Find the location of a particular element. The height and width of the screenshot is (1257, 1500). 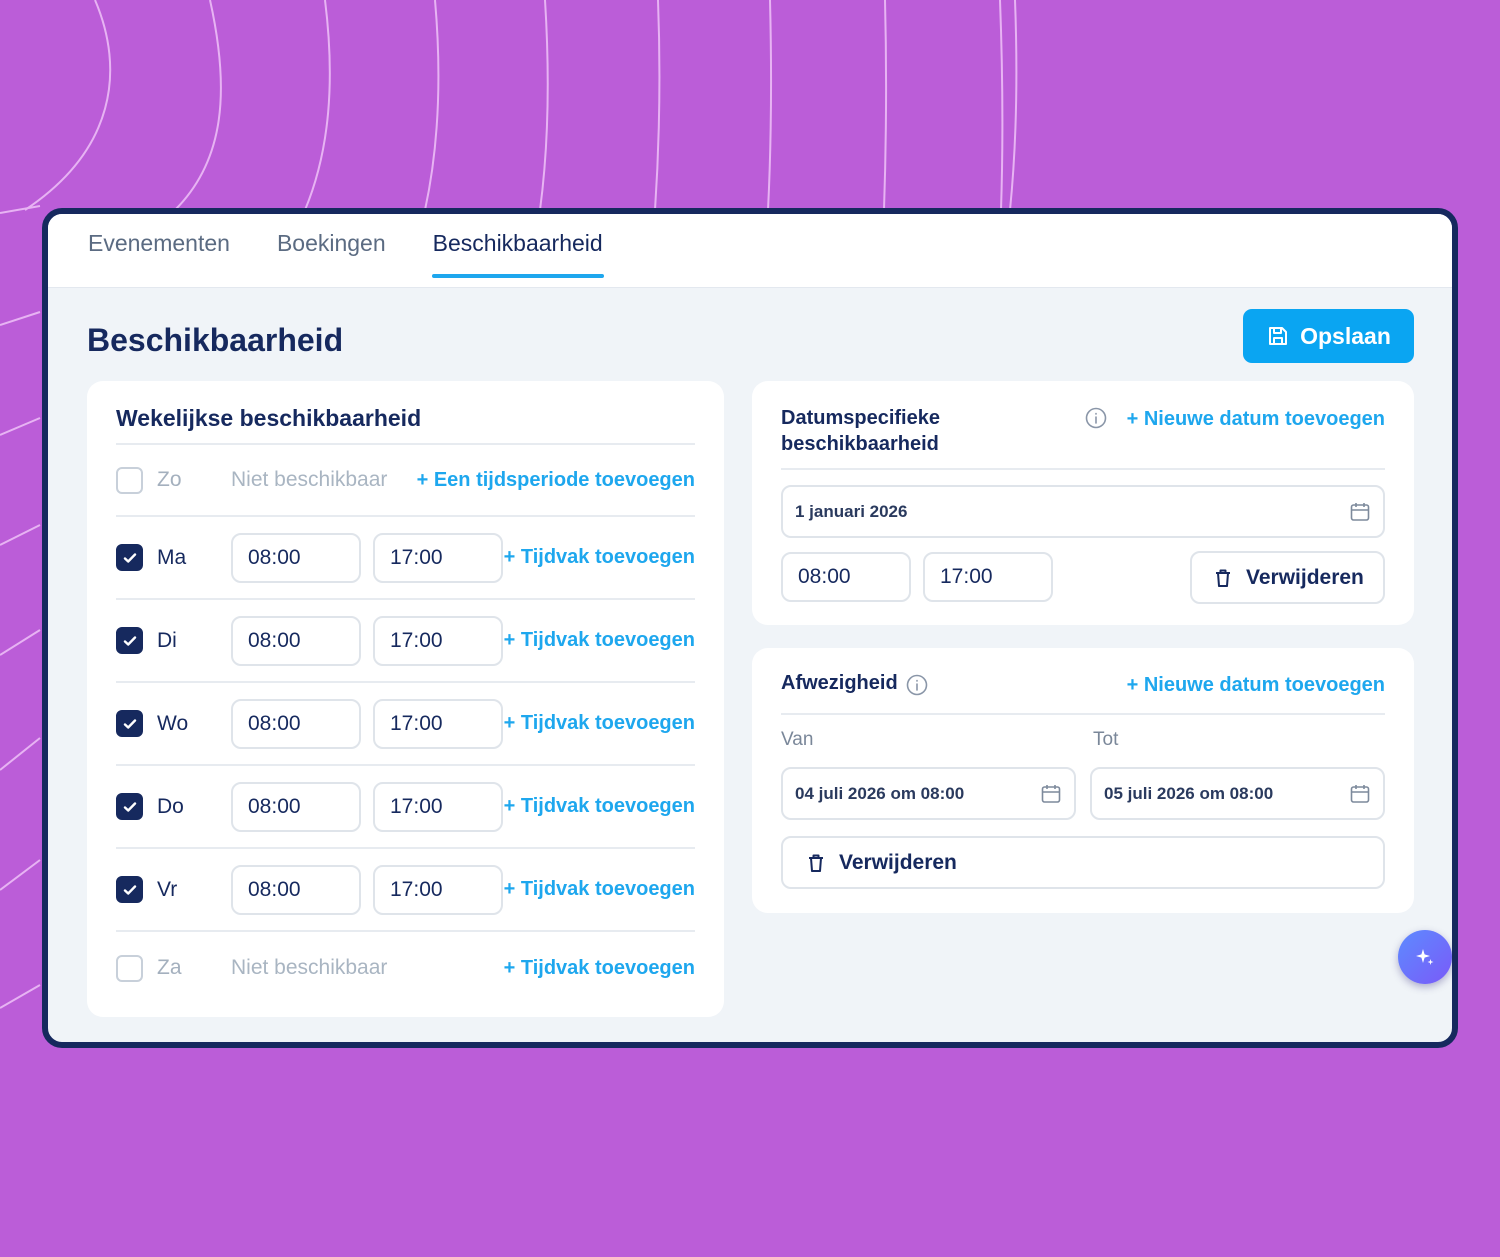

date-value: 1 januari 2026 is located at coordinates (851, 511).